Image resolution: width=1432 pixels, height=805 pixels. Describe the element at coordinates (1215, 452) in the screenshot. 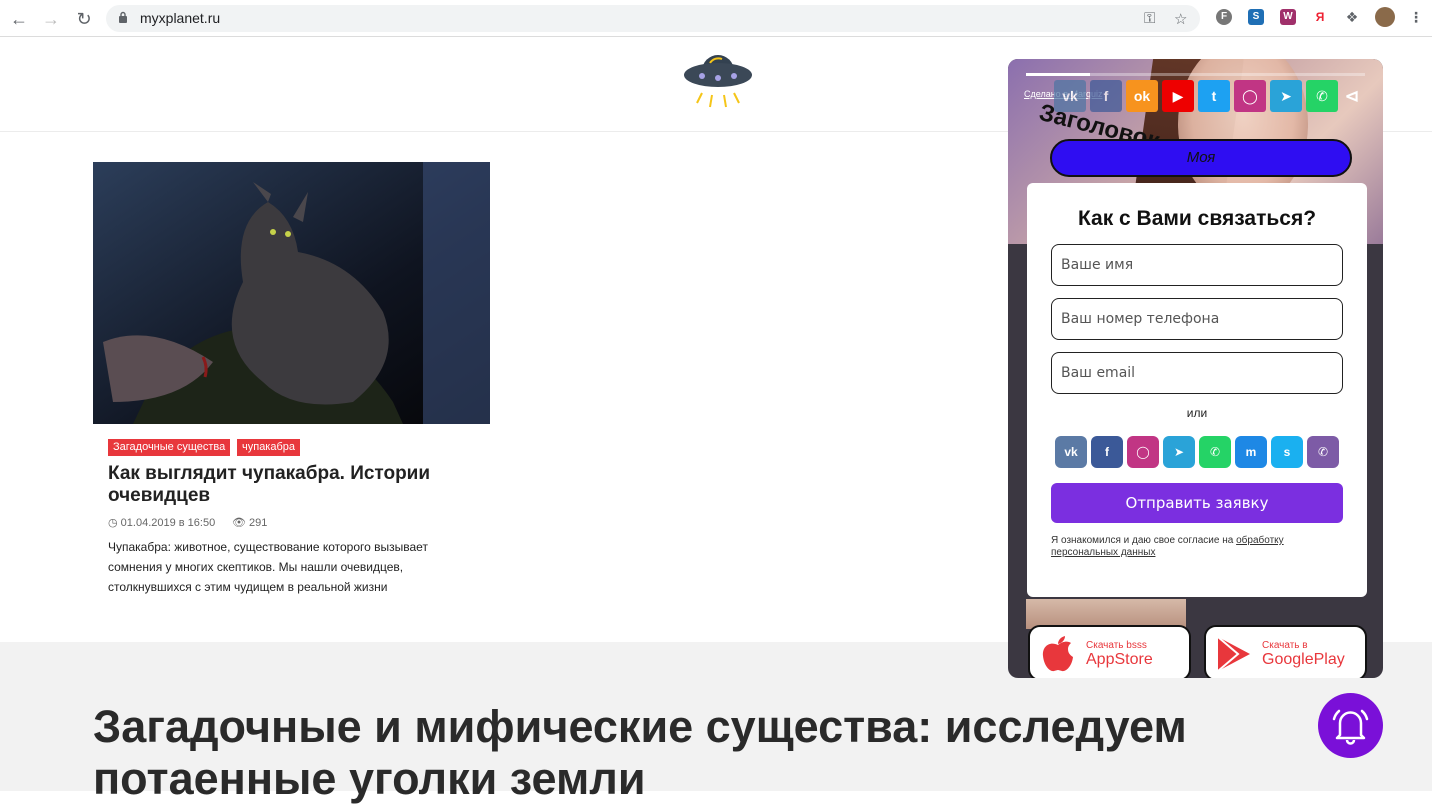

I see `whatsapp-contact-icon: ✆` at that location.